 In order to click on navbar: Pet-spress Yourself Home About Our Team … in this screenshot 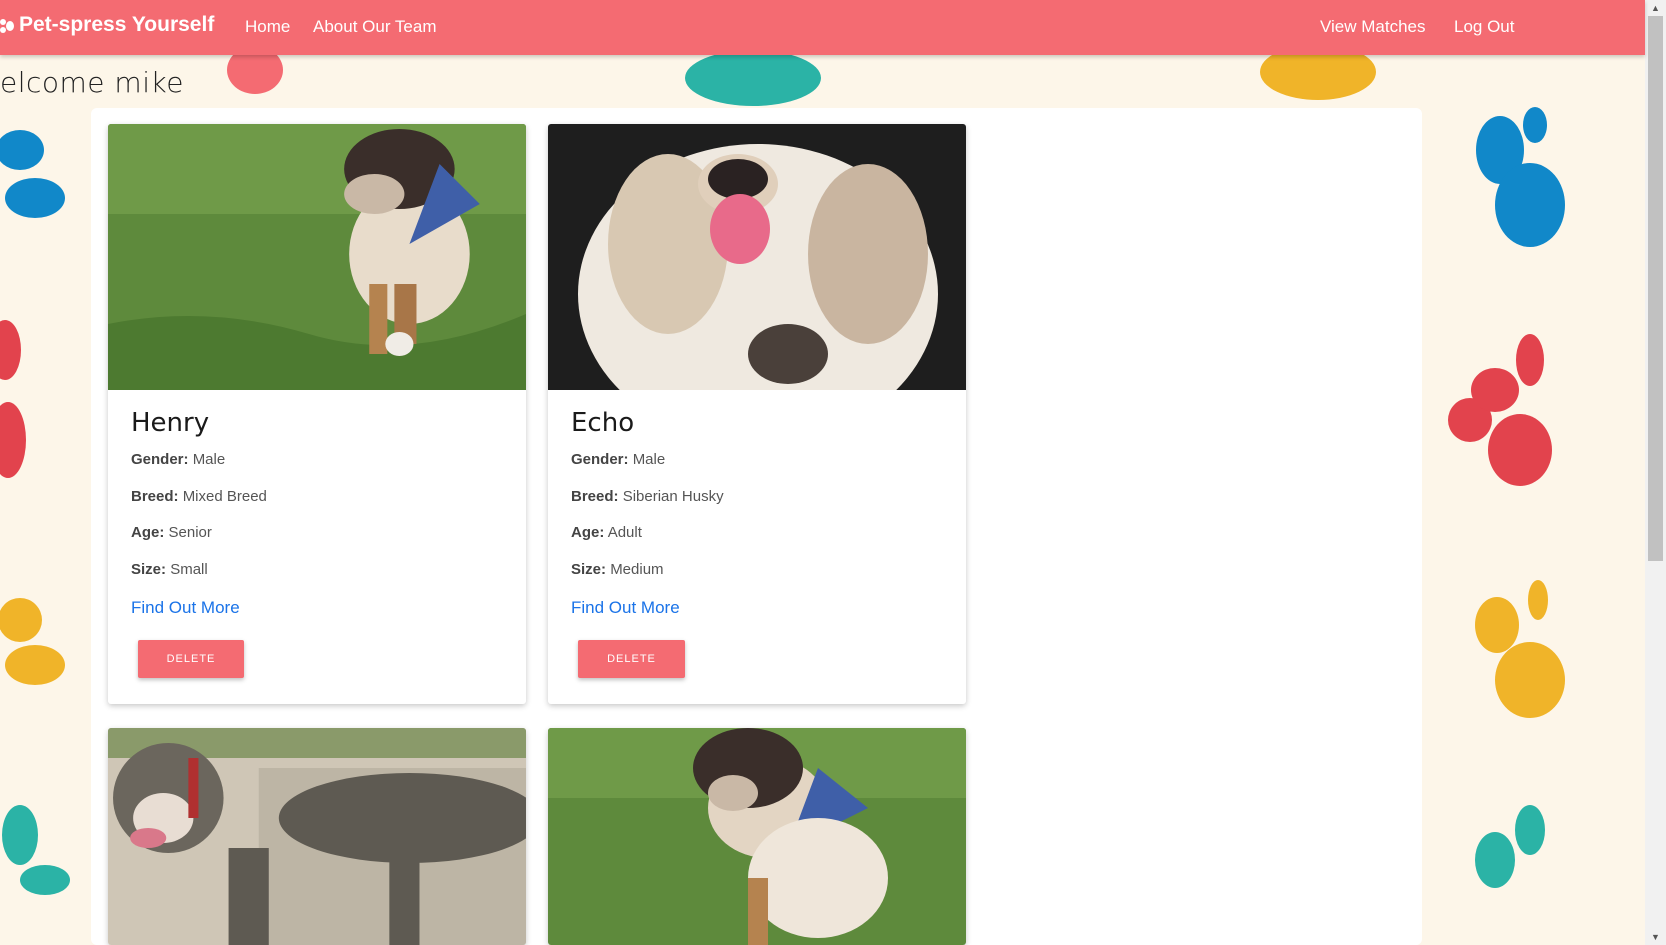, I will do `click(822, 27)`.